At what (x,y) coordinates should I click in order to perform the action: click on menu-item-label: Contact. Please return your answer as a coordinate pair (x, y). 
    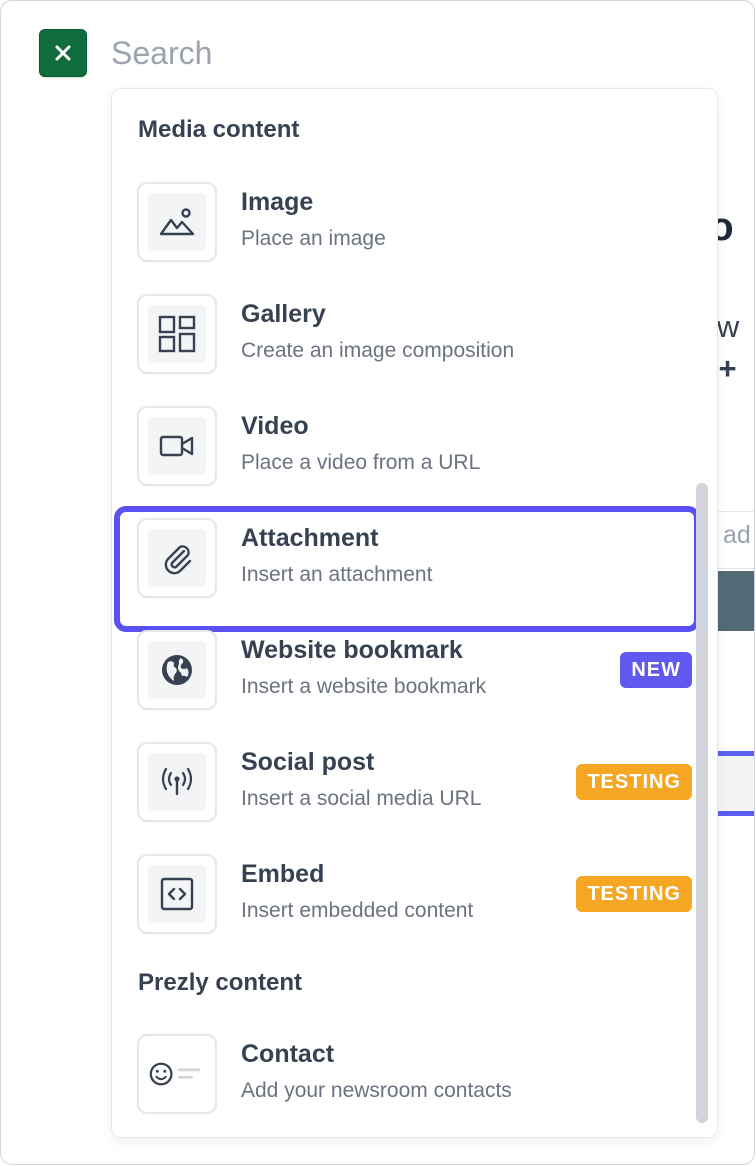
    Looking at the image, I should click on (288, 1054).